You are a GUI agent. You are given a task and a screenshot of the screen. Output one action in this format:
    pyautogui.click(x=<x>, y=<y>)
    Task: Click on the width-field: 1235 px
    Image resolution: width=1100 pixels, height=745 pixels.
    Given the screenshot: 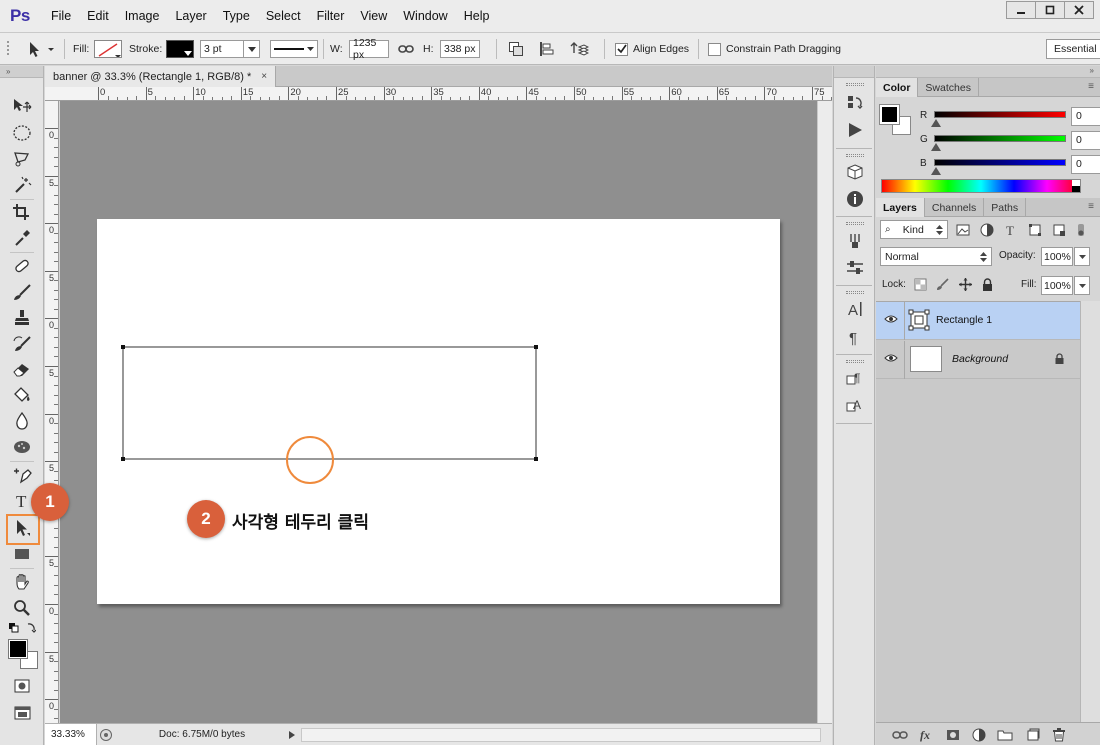 What is the action you would take?
    pyautogui.click(x=369, y=49)
    